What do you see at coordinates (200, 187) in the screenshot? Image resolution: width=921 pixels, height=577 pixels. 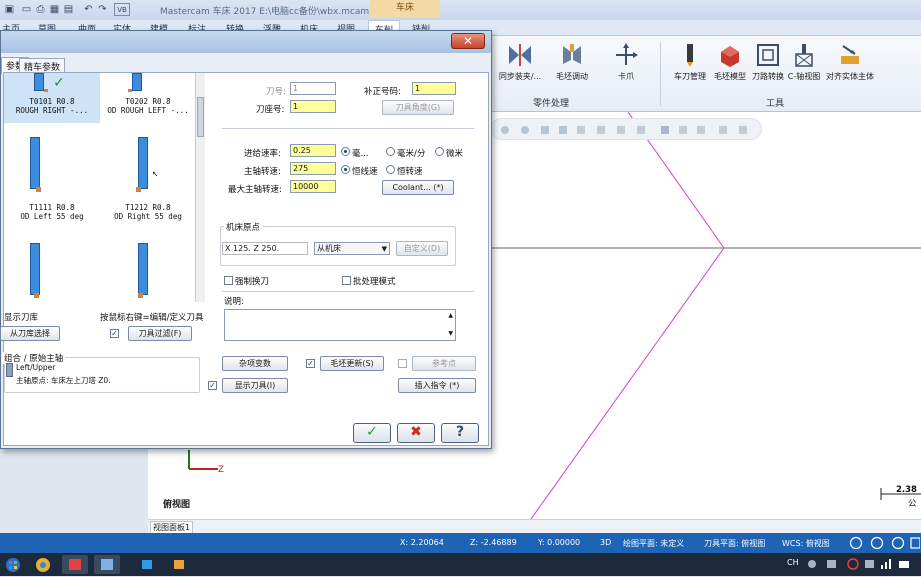 I see `tool-list-scrollbar` at bounding box center [200, 187].